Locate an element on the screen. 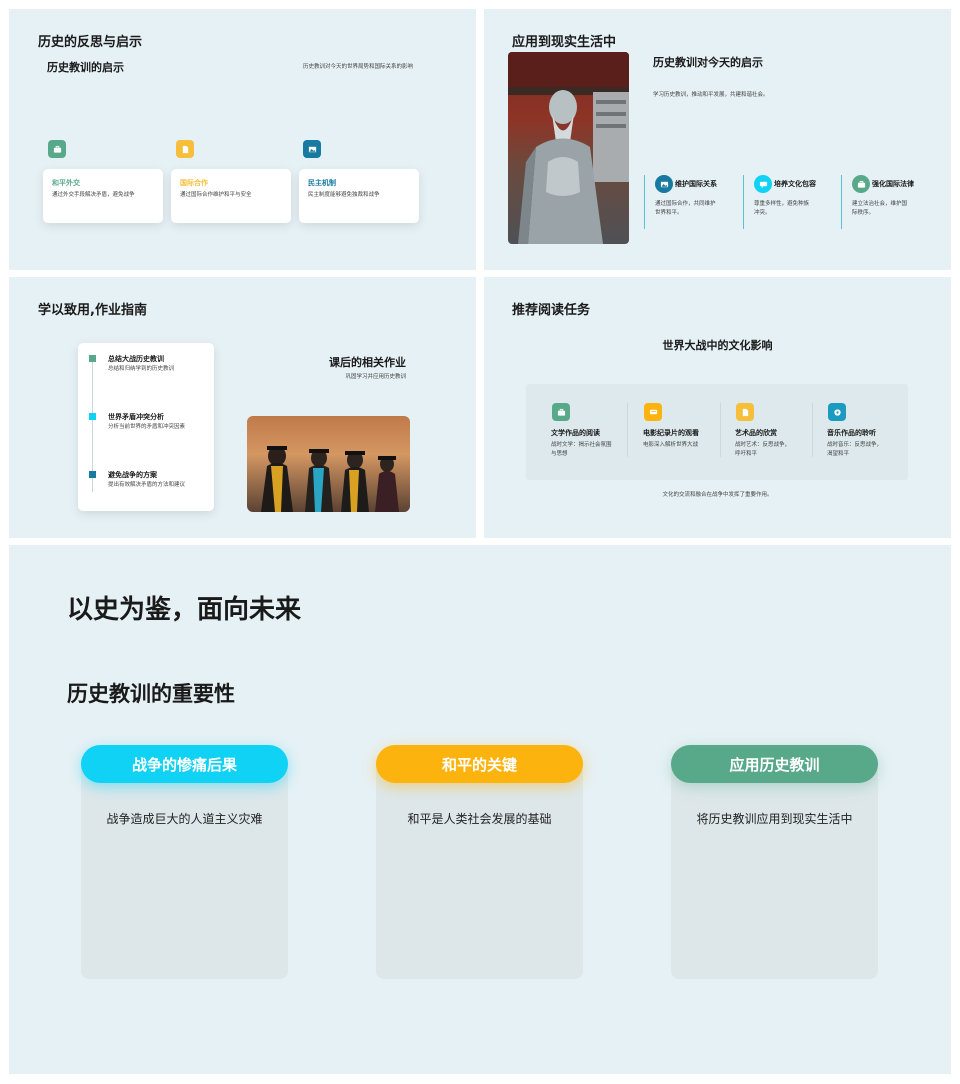 The image size is (960, 1084). lesson-card: 民主机制 民主制度能够避免独裁和战争 is located at coordinates (359, 196).